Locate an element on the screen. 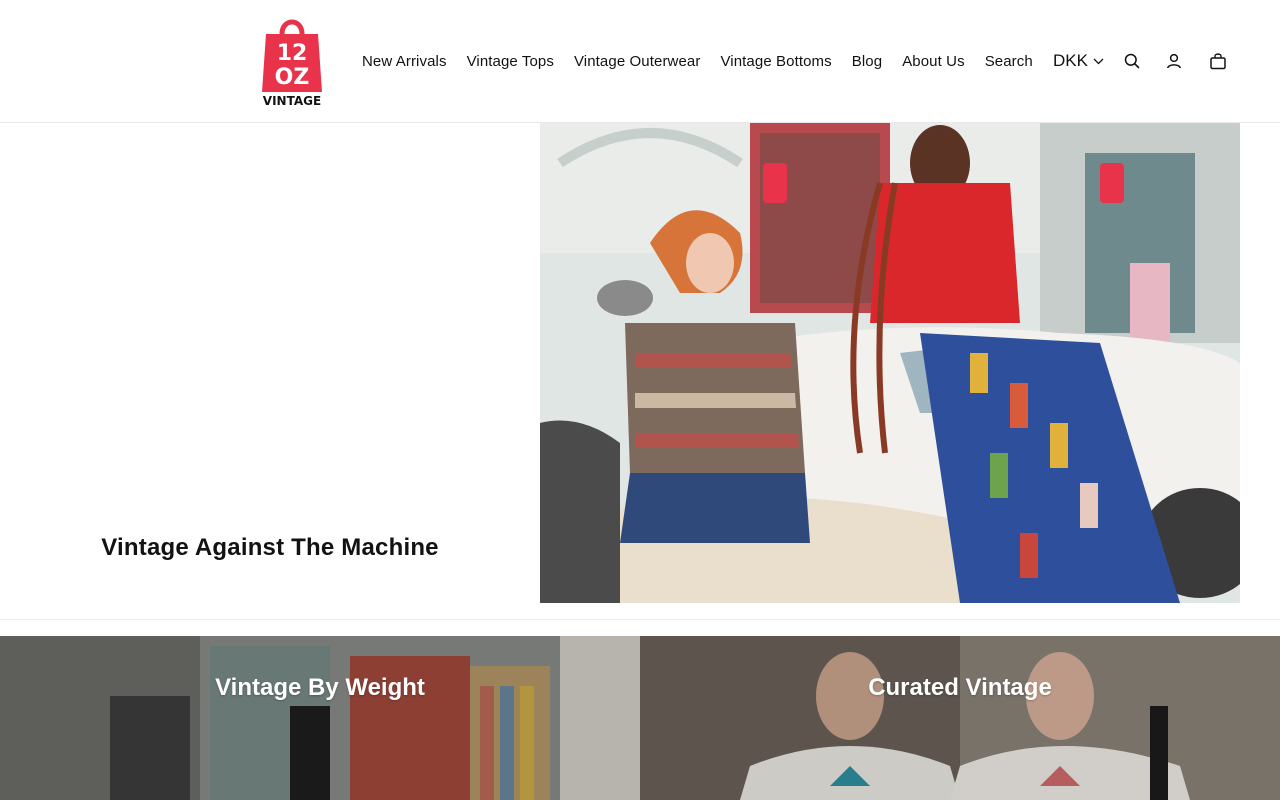 This screenshot has height=800, width=1280. account-button is located at coordinates (1174, 61).